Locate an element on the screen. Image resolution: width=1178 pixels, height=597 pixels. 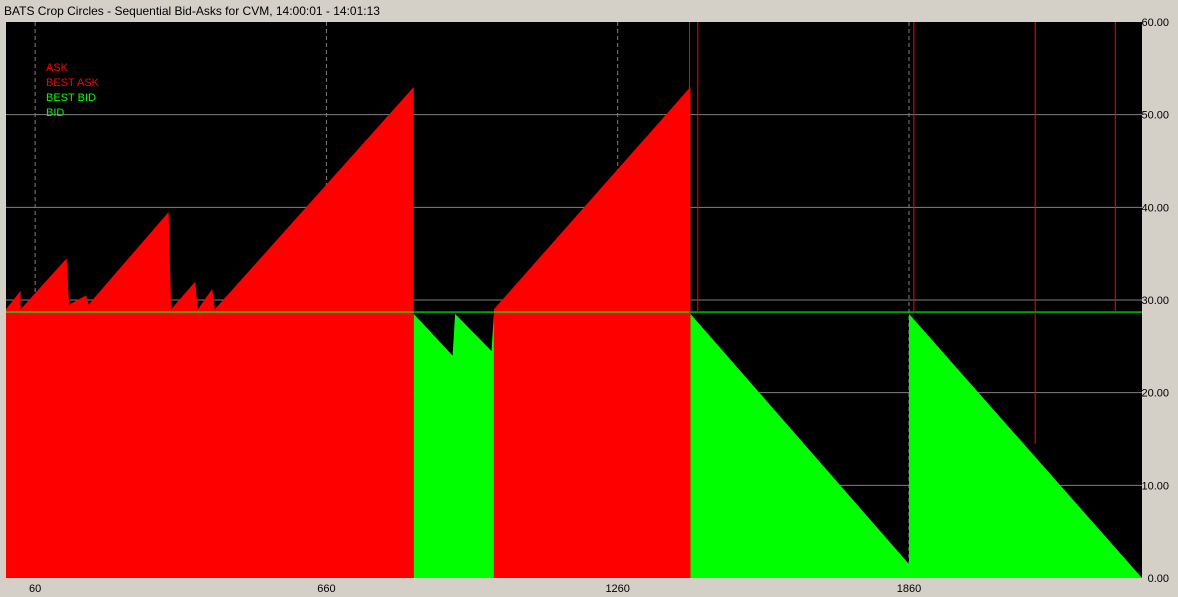
legend-entry: ASK is located at coordinates (57, 68).